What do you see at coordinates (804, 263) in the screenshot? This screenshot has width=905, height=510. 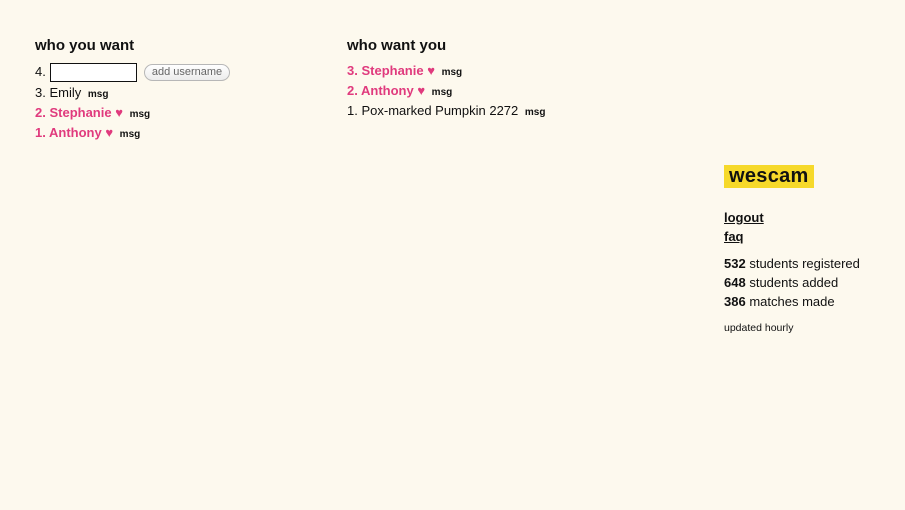 I see `stat-label: students registered` at bounding box center [804, 263].